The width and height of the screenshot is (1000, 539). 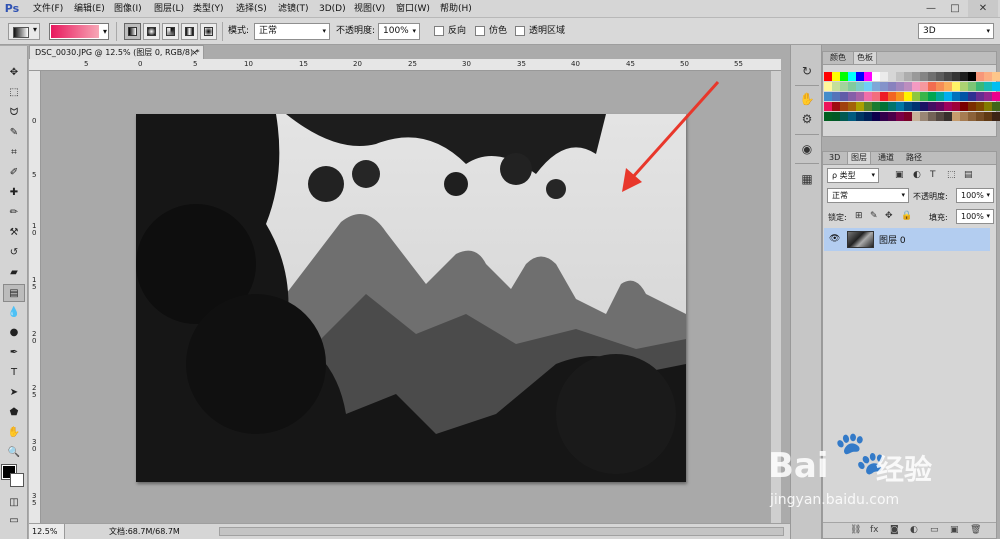 I want to click on history-brush-tool-icon: ↺, so click(x=14, y=253).